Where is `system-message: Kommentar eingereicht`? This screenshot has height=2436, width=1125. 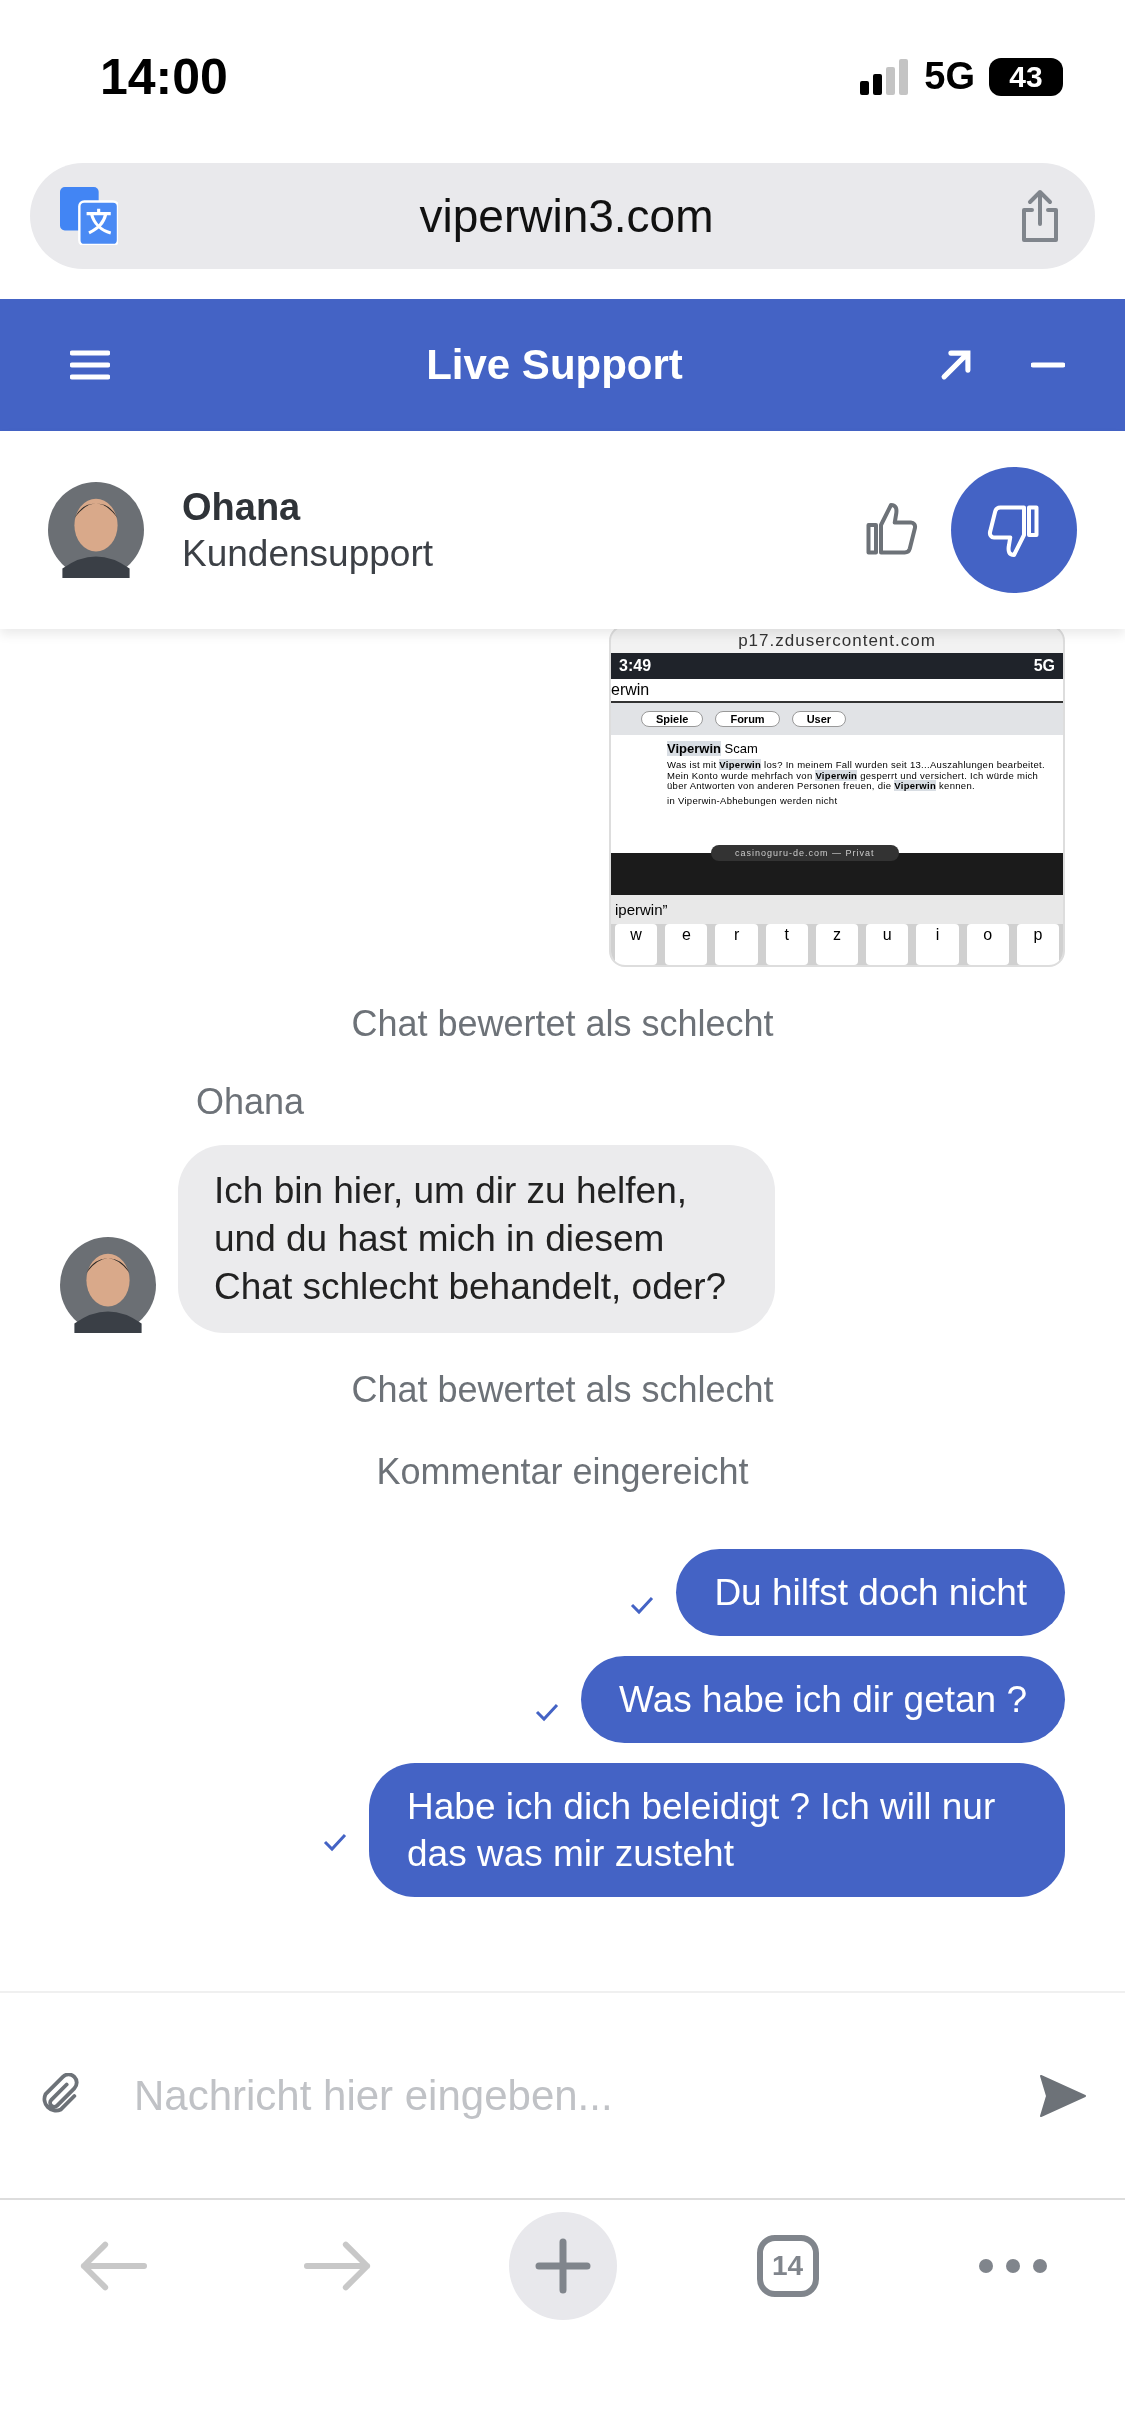
system-message: Kommentar eingereicht is located at coordinates (562, 1472).